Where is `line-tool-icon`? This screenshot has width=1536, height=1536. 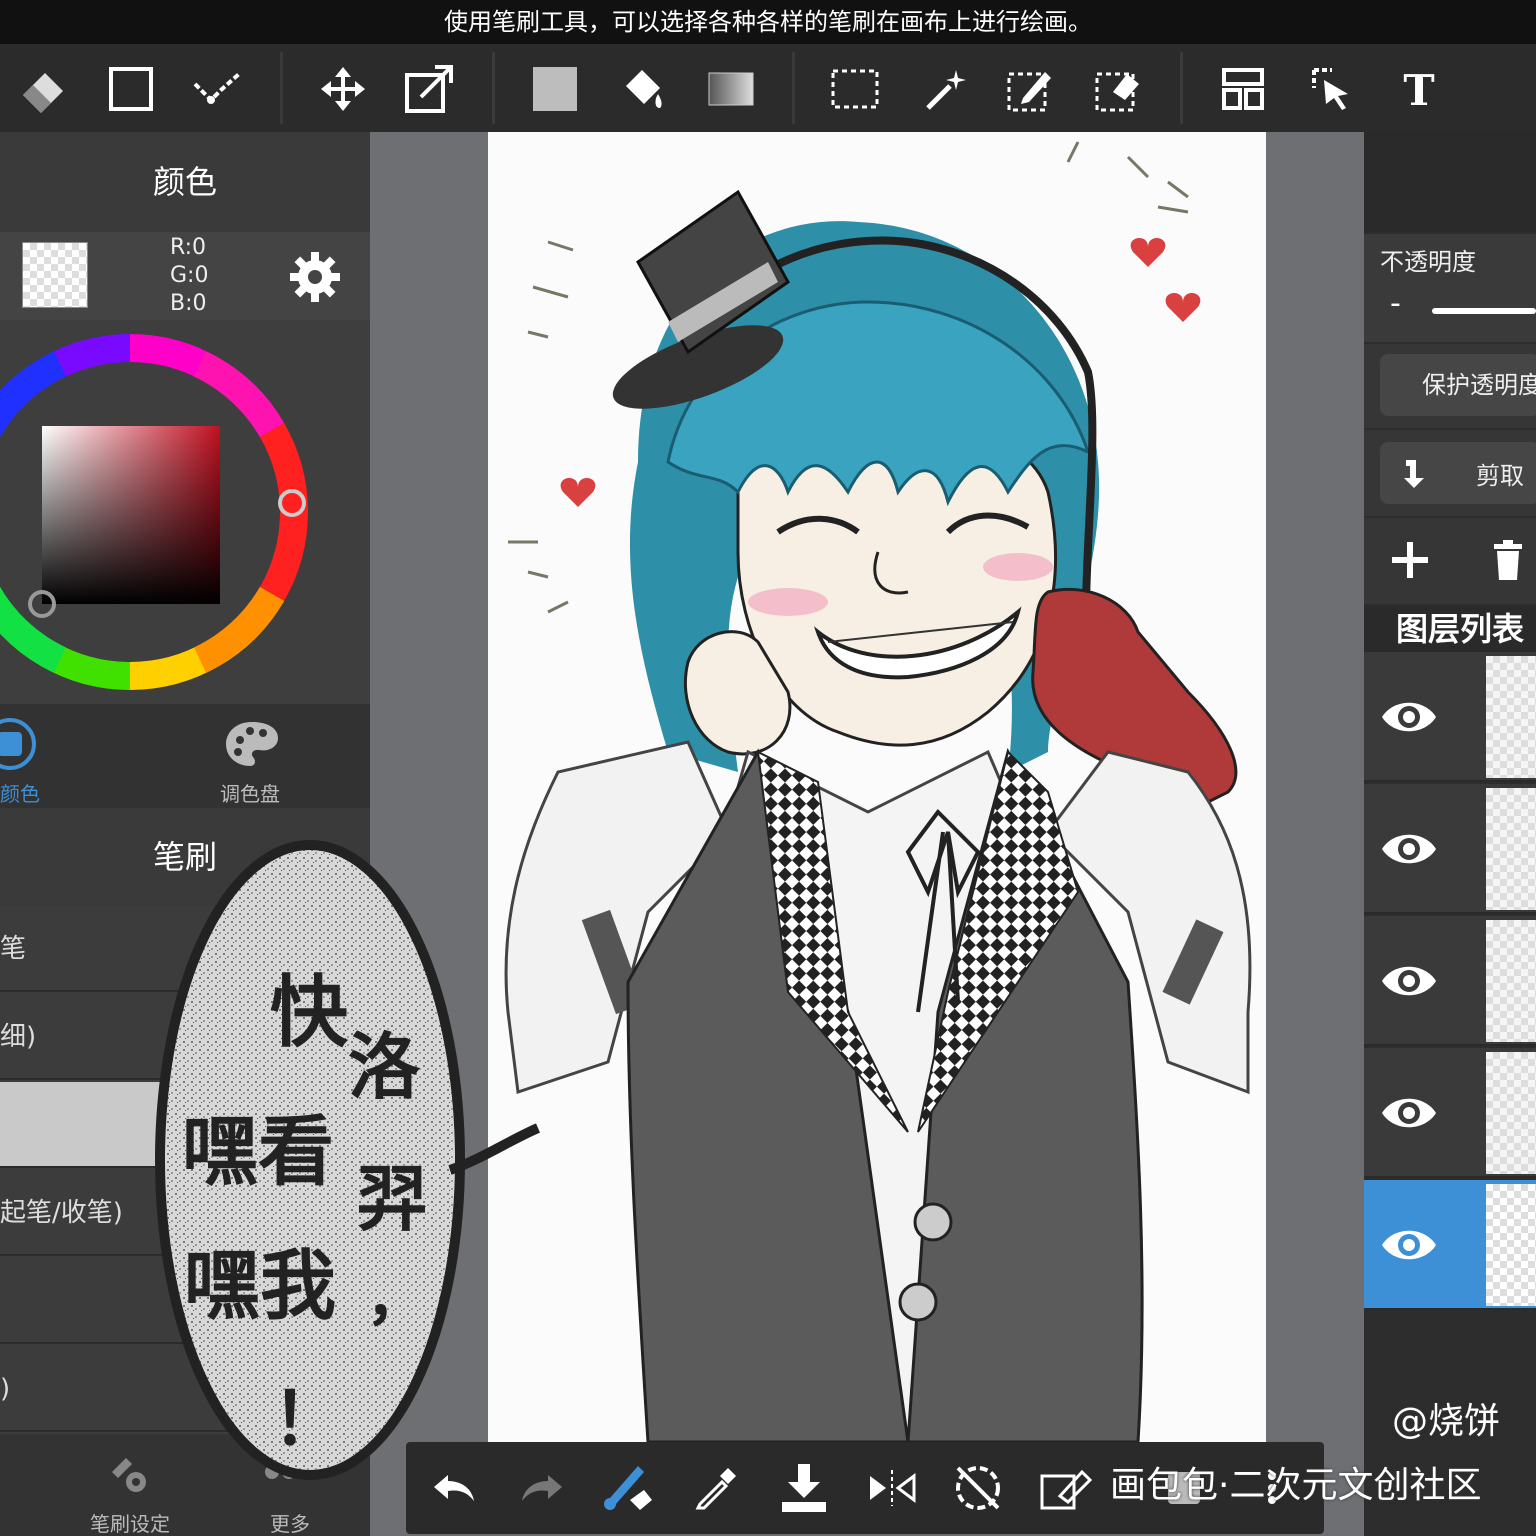
line-tool-icon is located at coordinates (219, 89).